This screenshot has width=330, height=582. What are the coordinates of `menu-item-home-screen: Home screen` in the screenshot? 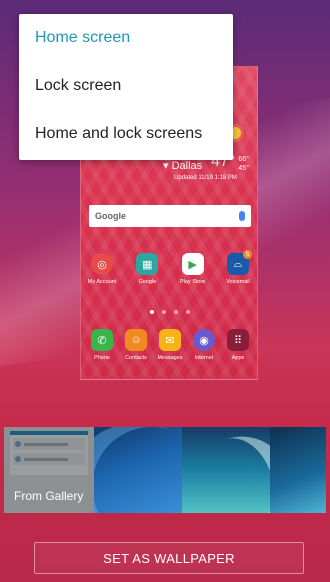 It's located at (126, 38).